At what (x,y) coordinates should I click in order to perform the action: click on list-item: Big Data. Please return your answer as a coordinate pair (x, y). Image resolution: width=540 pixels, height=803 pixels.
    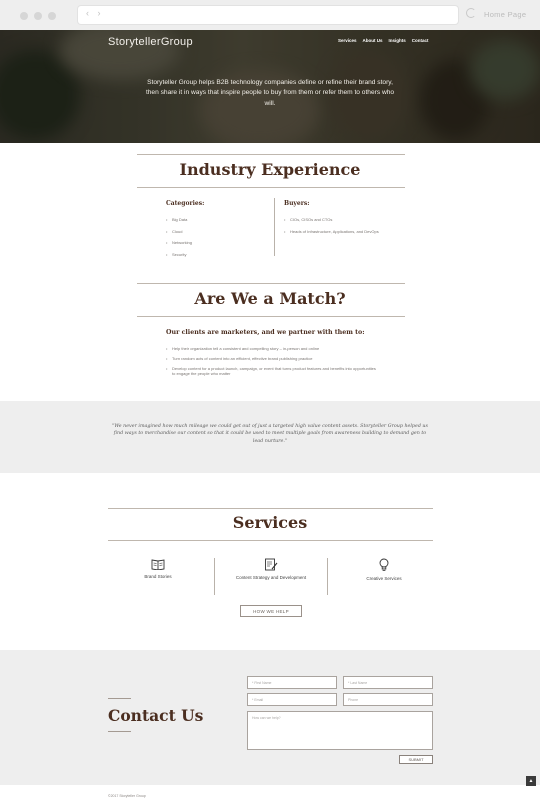
    Looking at the image, I should click on (216, 219).